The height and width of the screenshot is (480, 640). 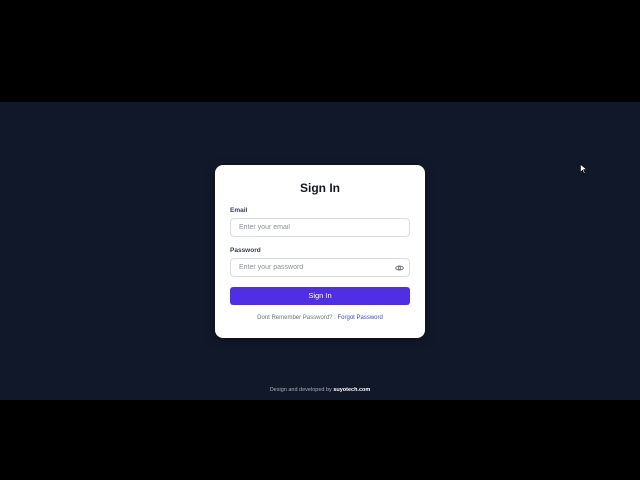 I want to click on email-field, so click(x=320, y=227).